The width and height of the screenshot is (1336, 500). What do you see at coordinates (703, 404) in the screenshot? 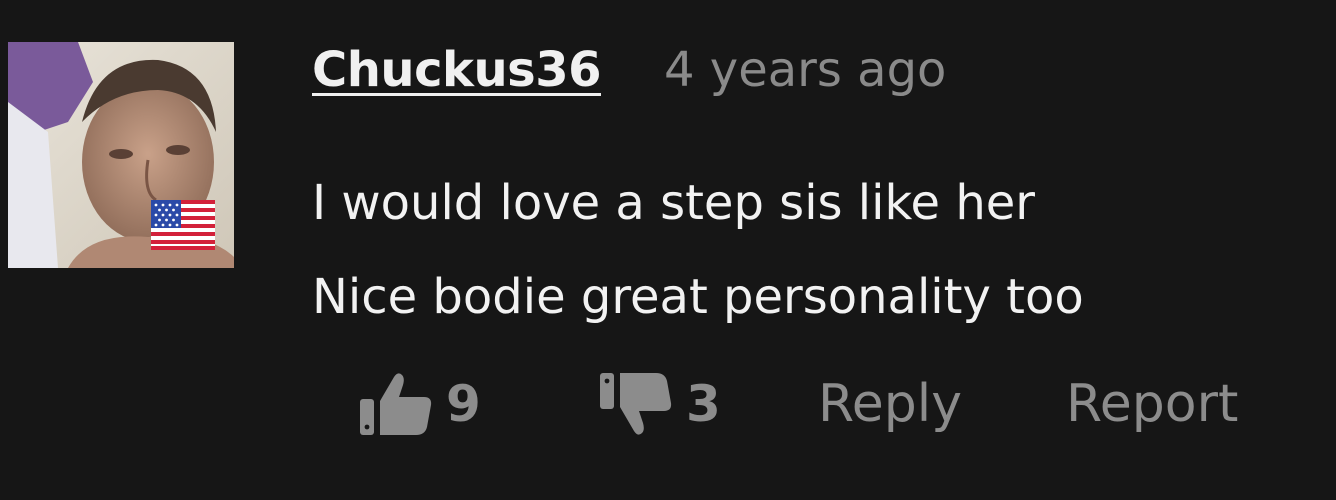
I see `dislike-count: 3` at bounding box center [703, 404].